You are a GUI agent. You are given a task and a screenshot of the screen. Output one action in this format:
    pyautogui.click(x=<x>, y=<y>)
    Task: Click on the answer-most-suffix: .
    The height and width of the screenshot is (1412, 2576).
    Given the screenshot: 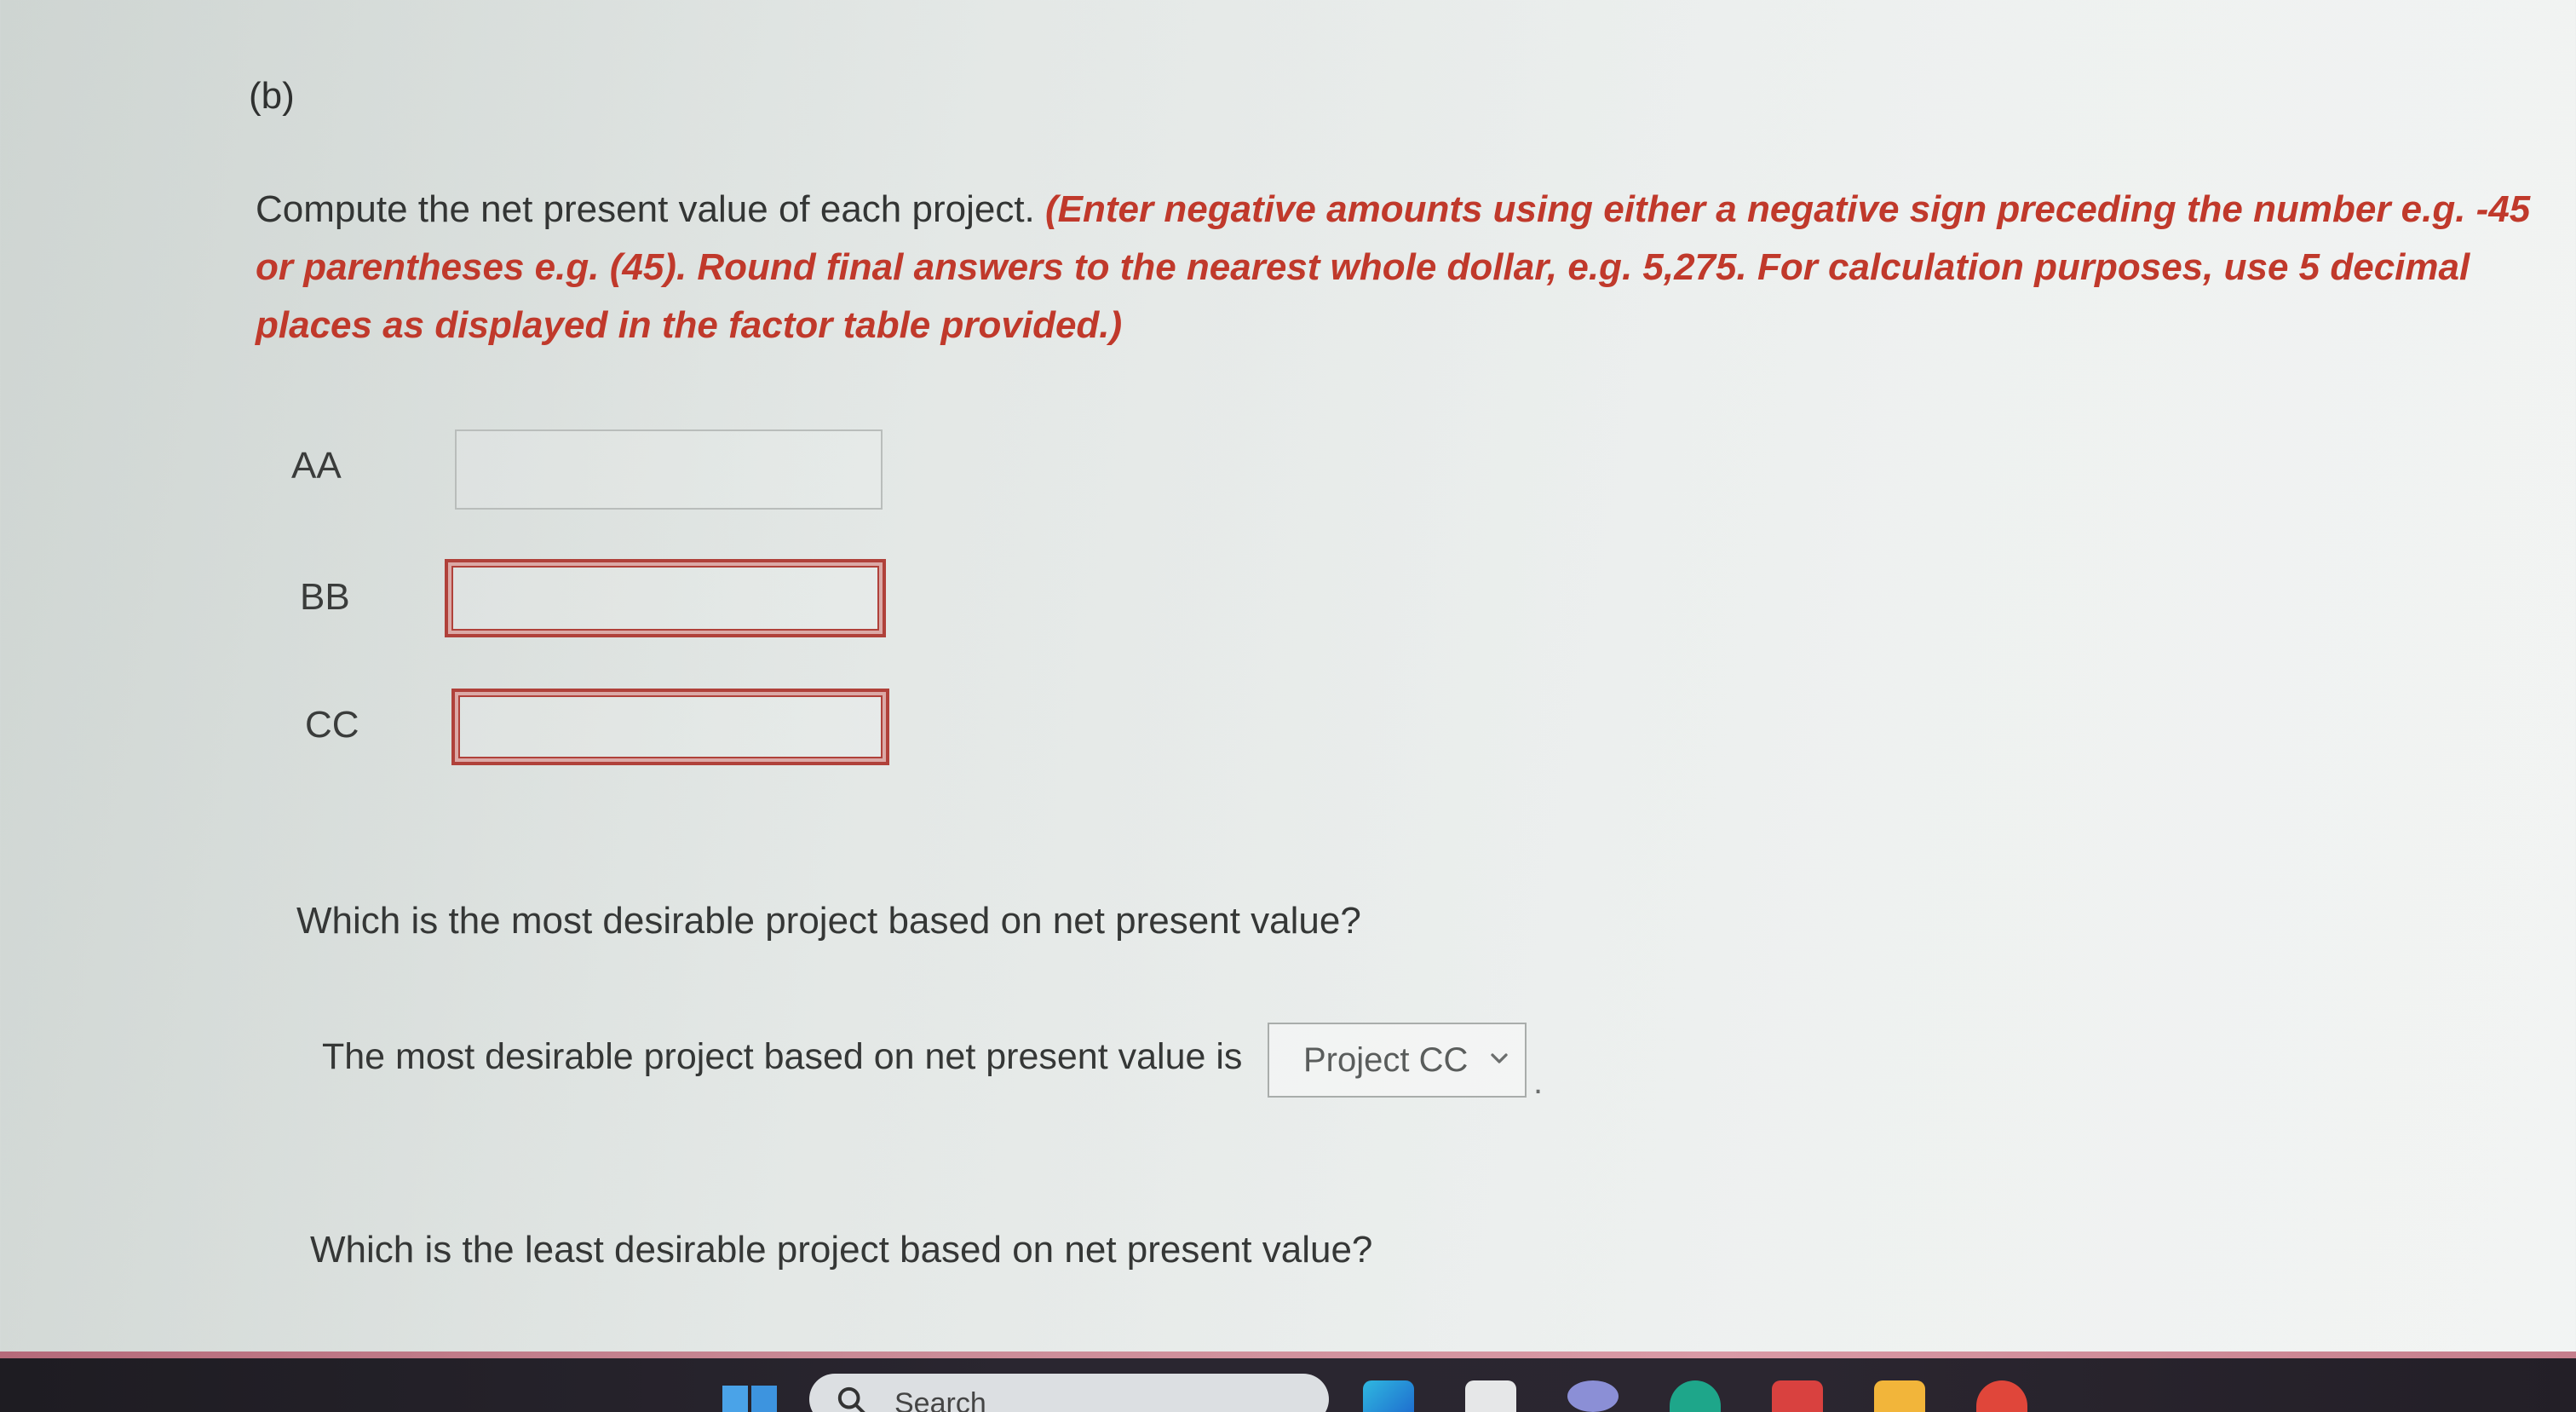 What is the action you would take?
    pyautogui.click(x=1539, y=1082)
    